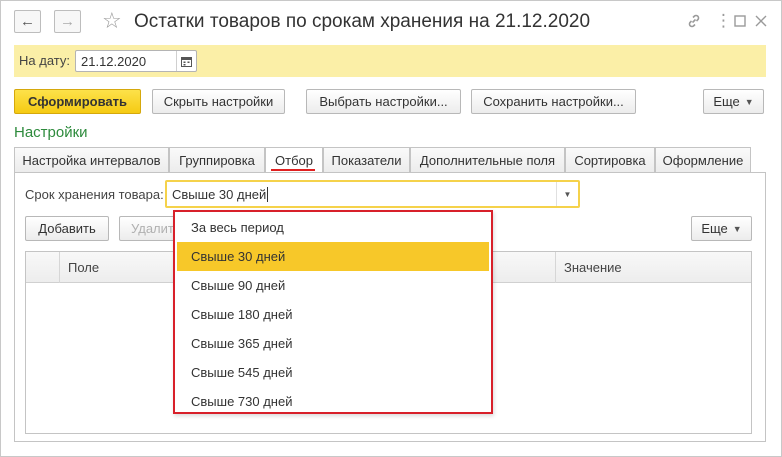  What do you see at coordinates (593, 267) in the screenshot?
I see `column-header-value: Значение` at bounding box center [593, 267].